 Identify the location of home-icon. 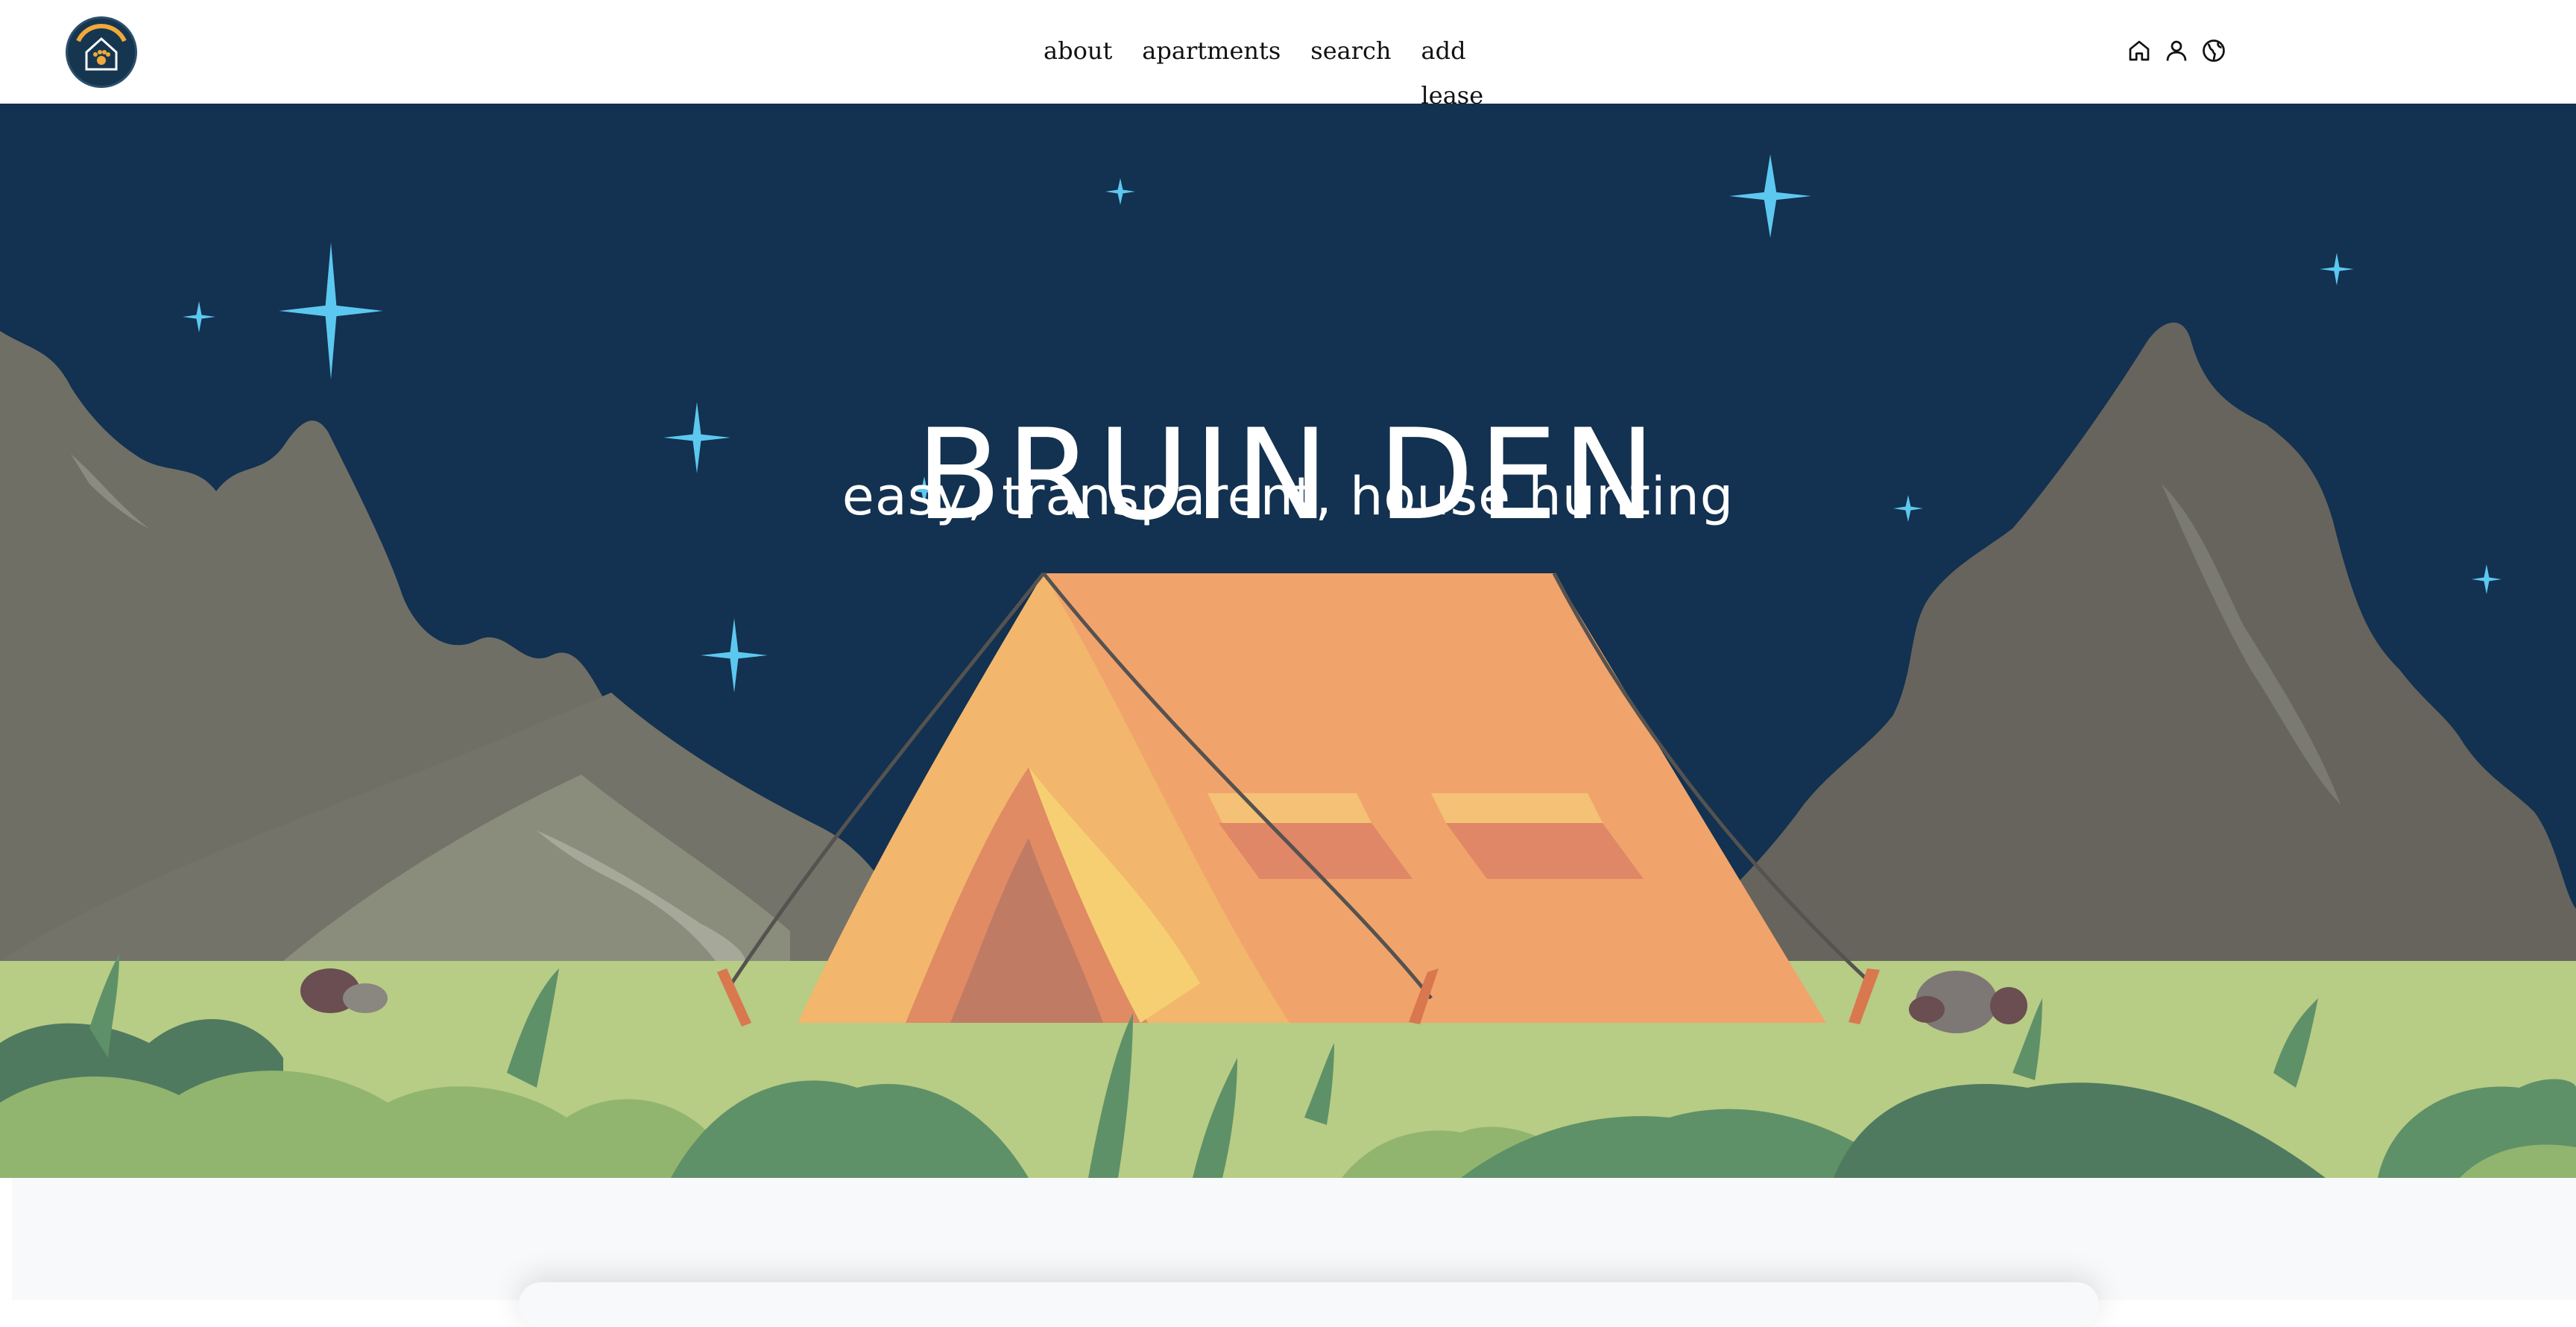
(2139, 50).